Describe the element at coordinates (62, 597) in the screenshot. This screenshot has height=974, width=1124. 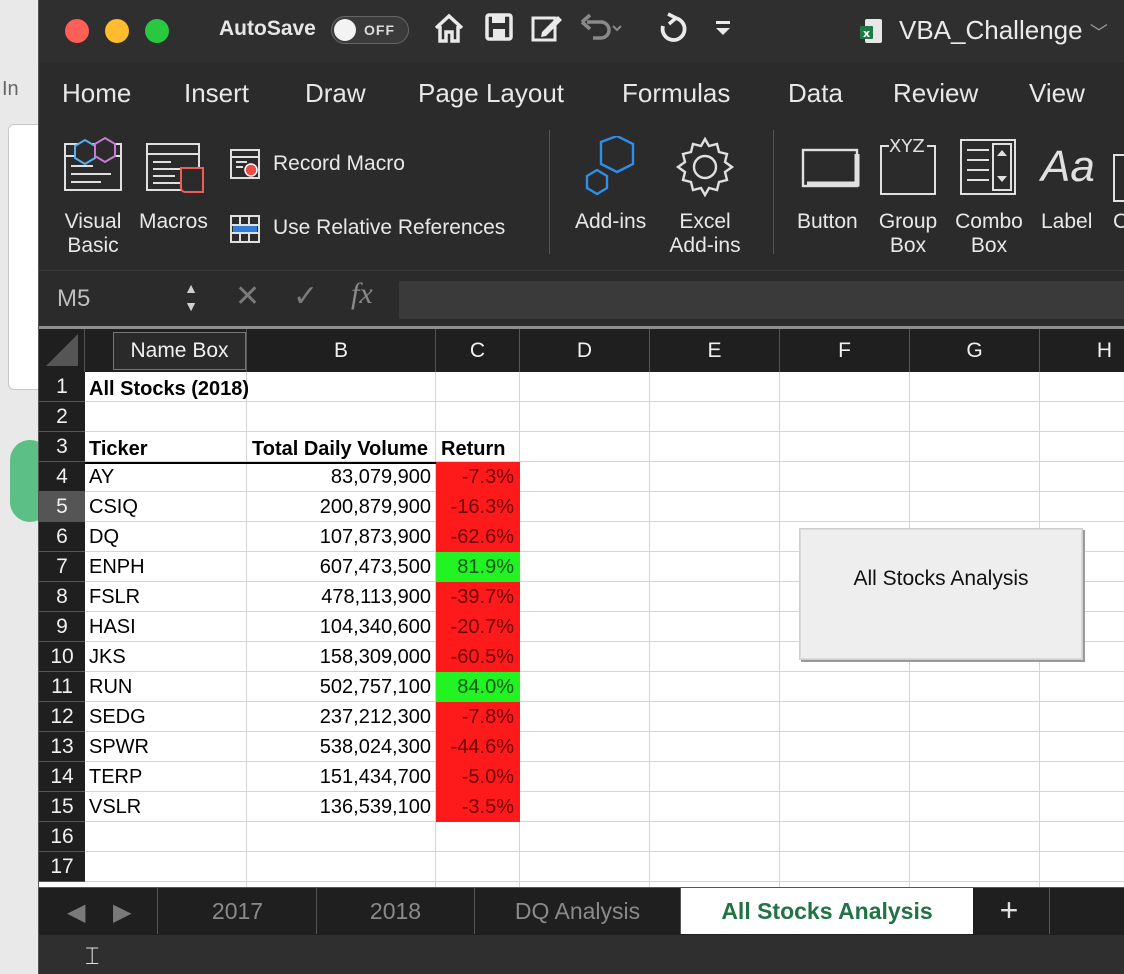
I see `row-header: 8` at that location.